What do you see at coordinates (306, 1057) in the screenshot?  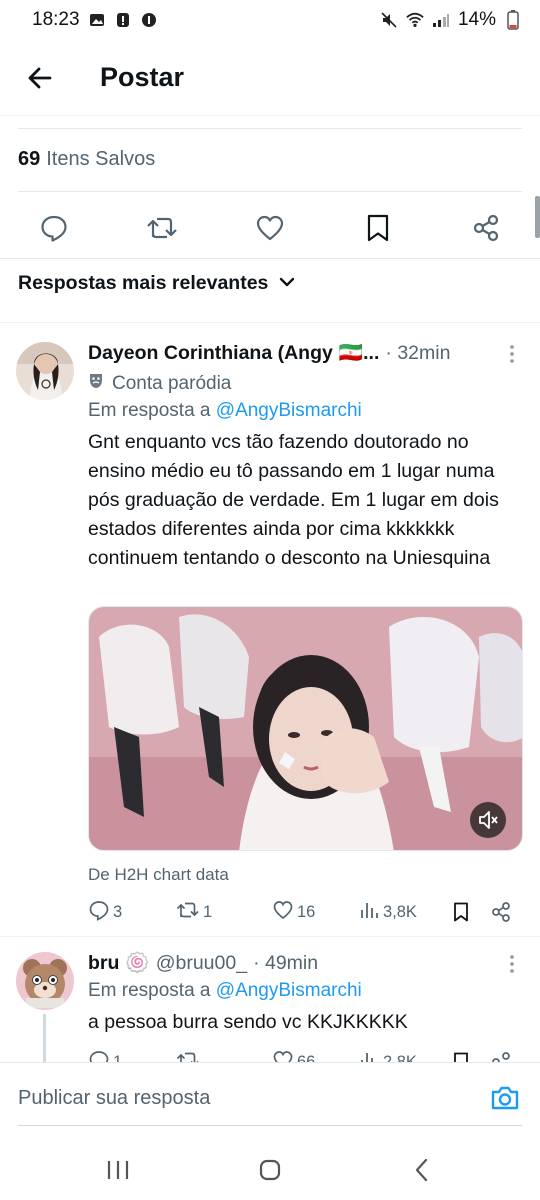 I see `like-count: 66` at bounding box center [306, 1057].